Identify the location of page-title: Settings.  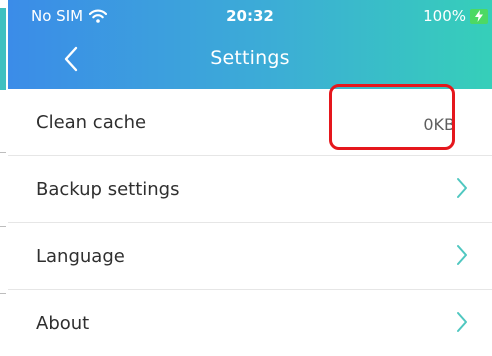
(250, 58).